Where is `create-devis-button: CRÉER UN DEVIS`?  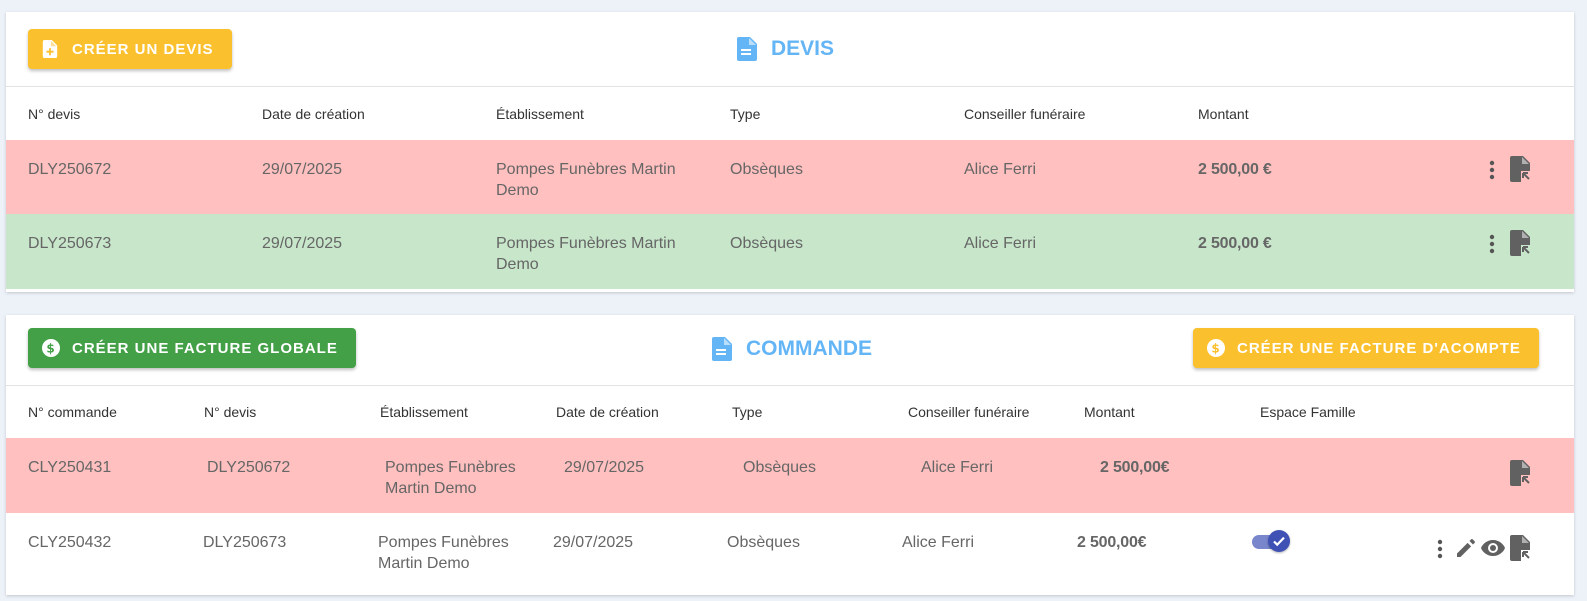 create-devis-button: CRÉER UN DEVIS is located at coordinates (130, 49).